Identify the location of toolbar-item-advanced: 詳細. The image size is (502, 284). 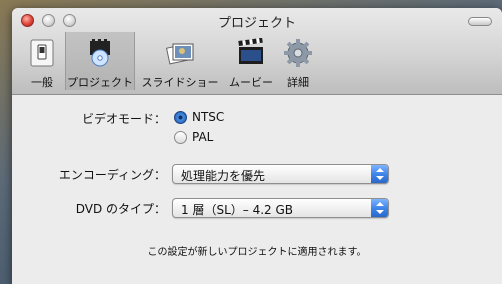
(298, 61).